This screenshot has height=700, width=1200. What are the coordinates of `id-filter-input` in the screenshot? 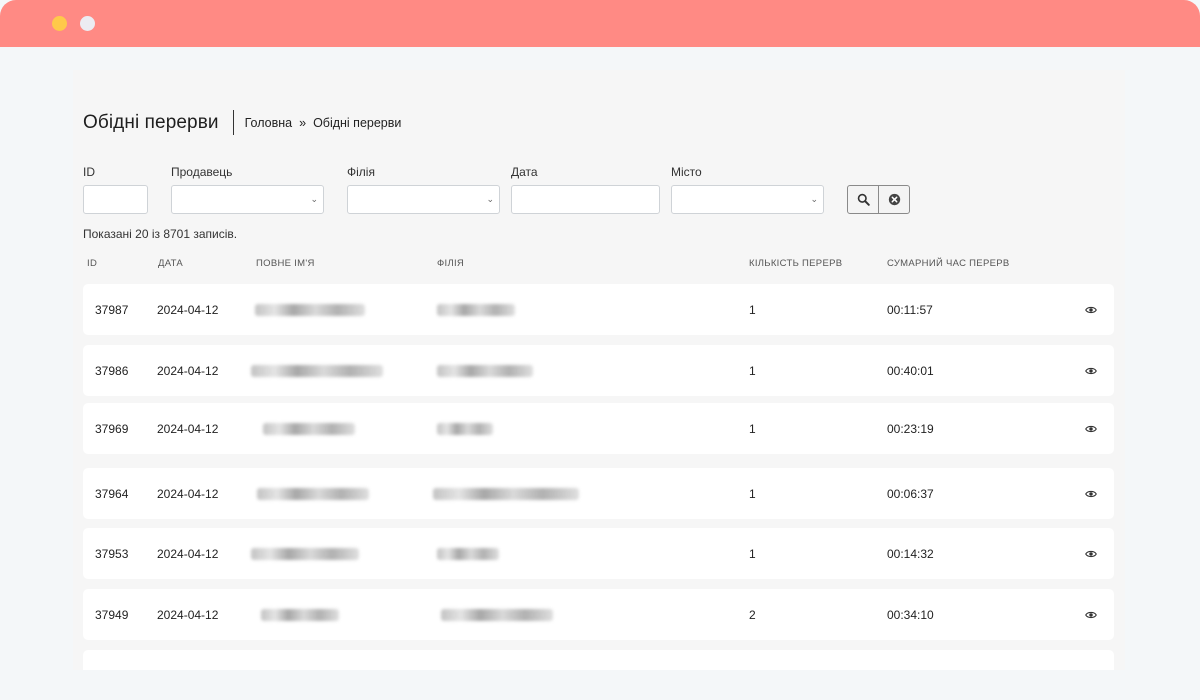 It's located at (115, 199).